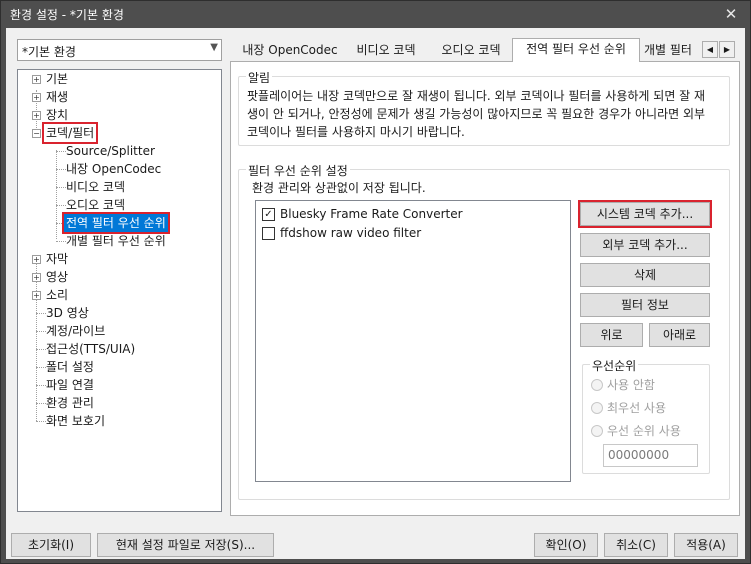 This screenshot has width=751, height=564. Describe the element at coordinates (214, 47) in the screenshot. I see `chevron-down-icon: ▼` at that location.